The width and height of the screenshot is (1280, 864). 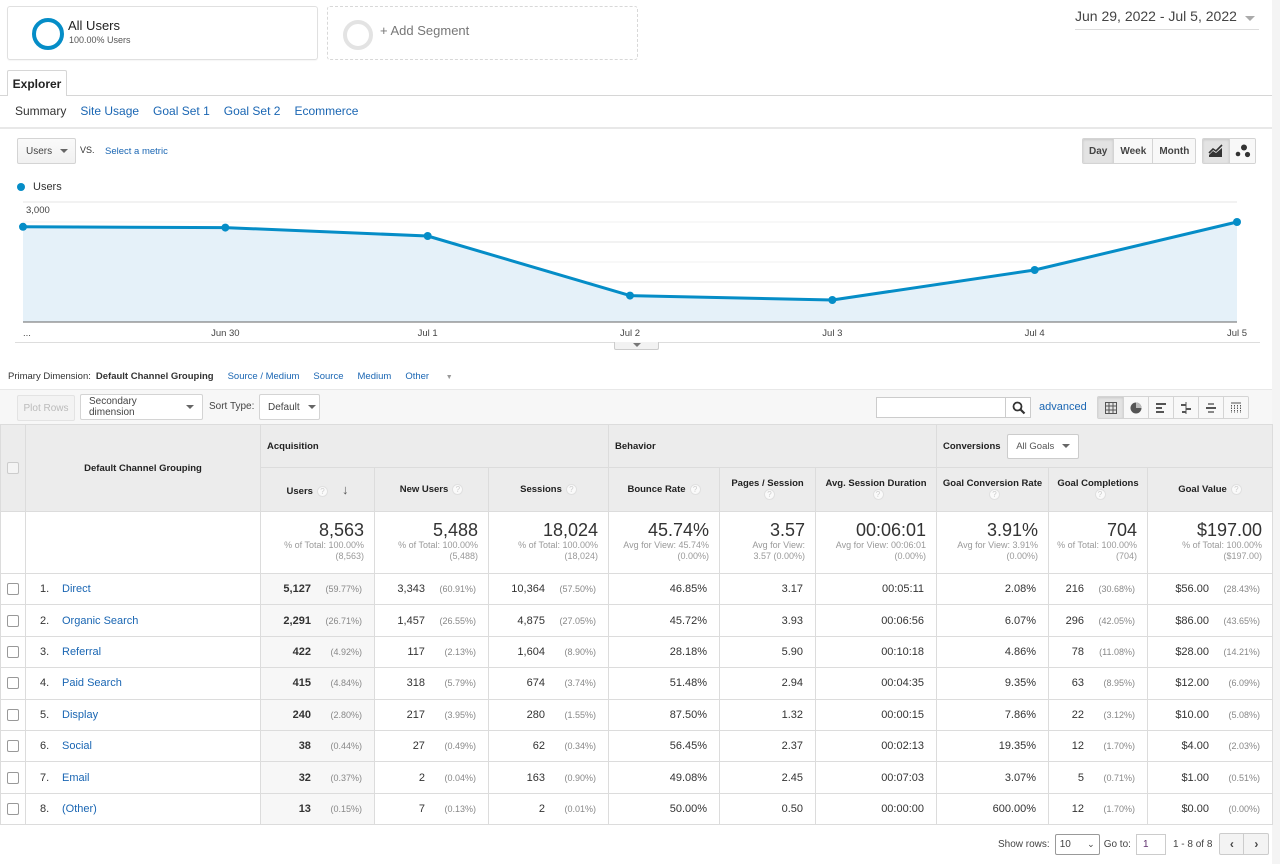 I want to click on dimension-source: Source, so click(x=328, y=376).